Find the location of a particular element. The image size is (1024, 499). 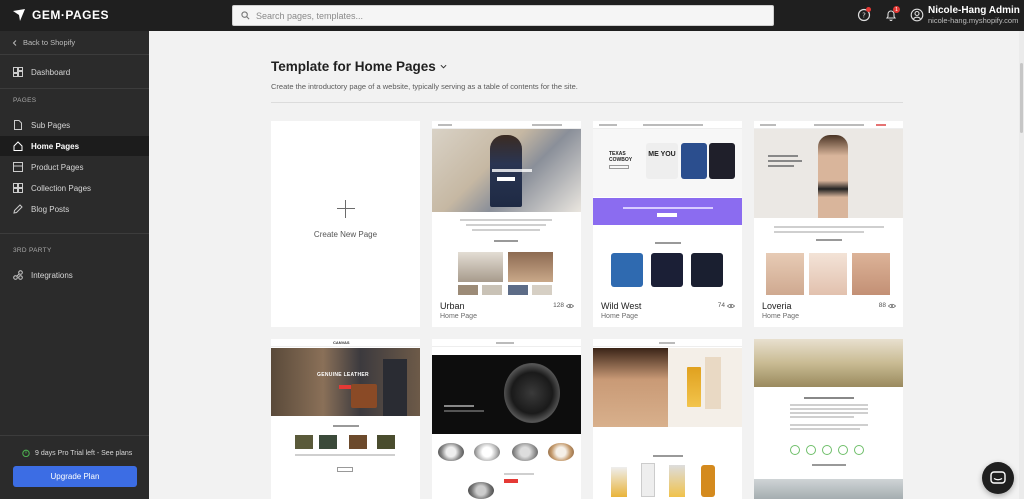

back-to-shopify-link: Back to Shopify is located at coordinates (43, 42).